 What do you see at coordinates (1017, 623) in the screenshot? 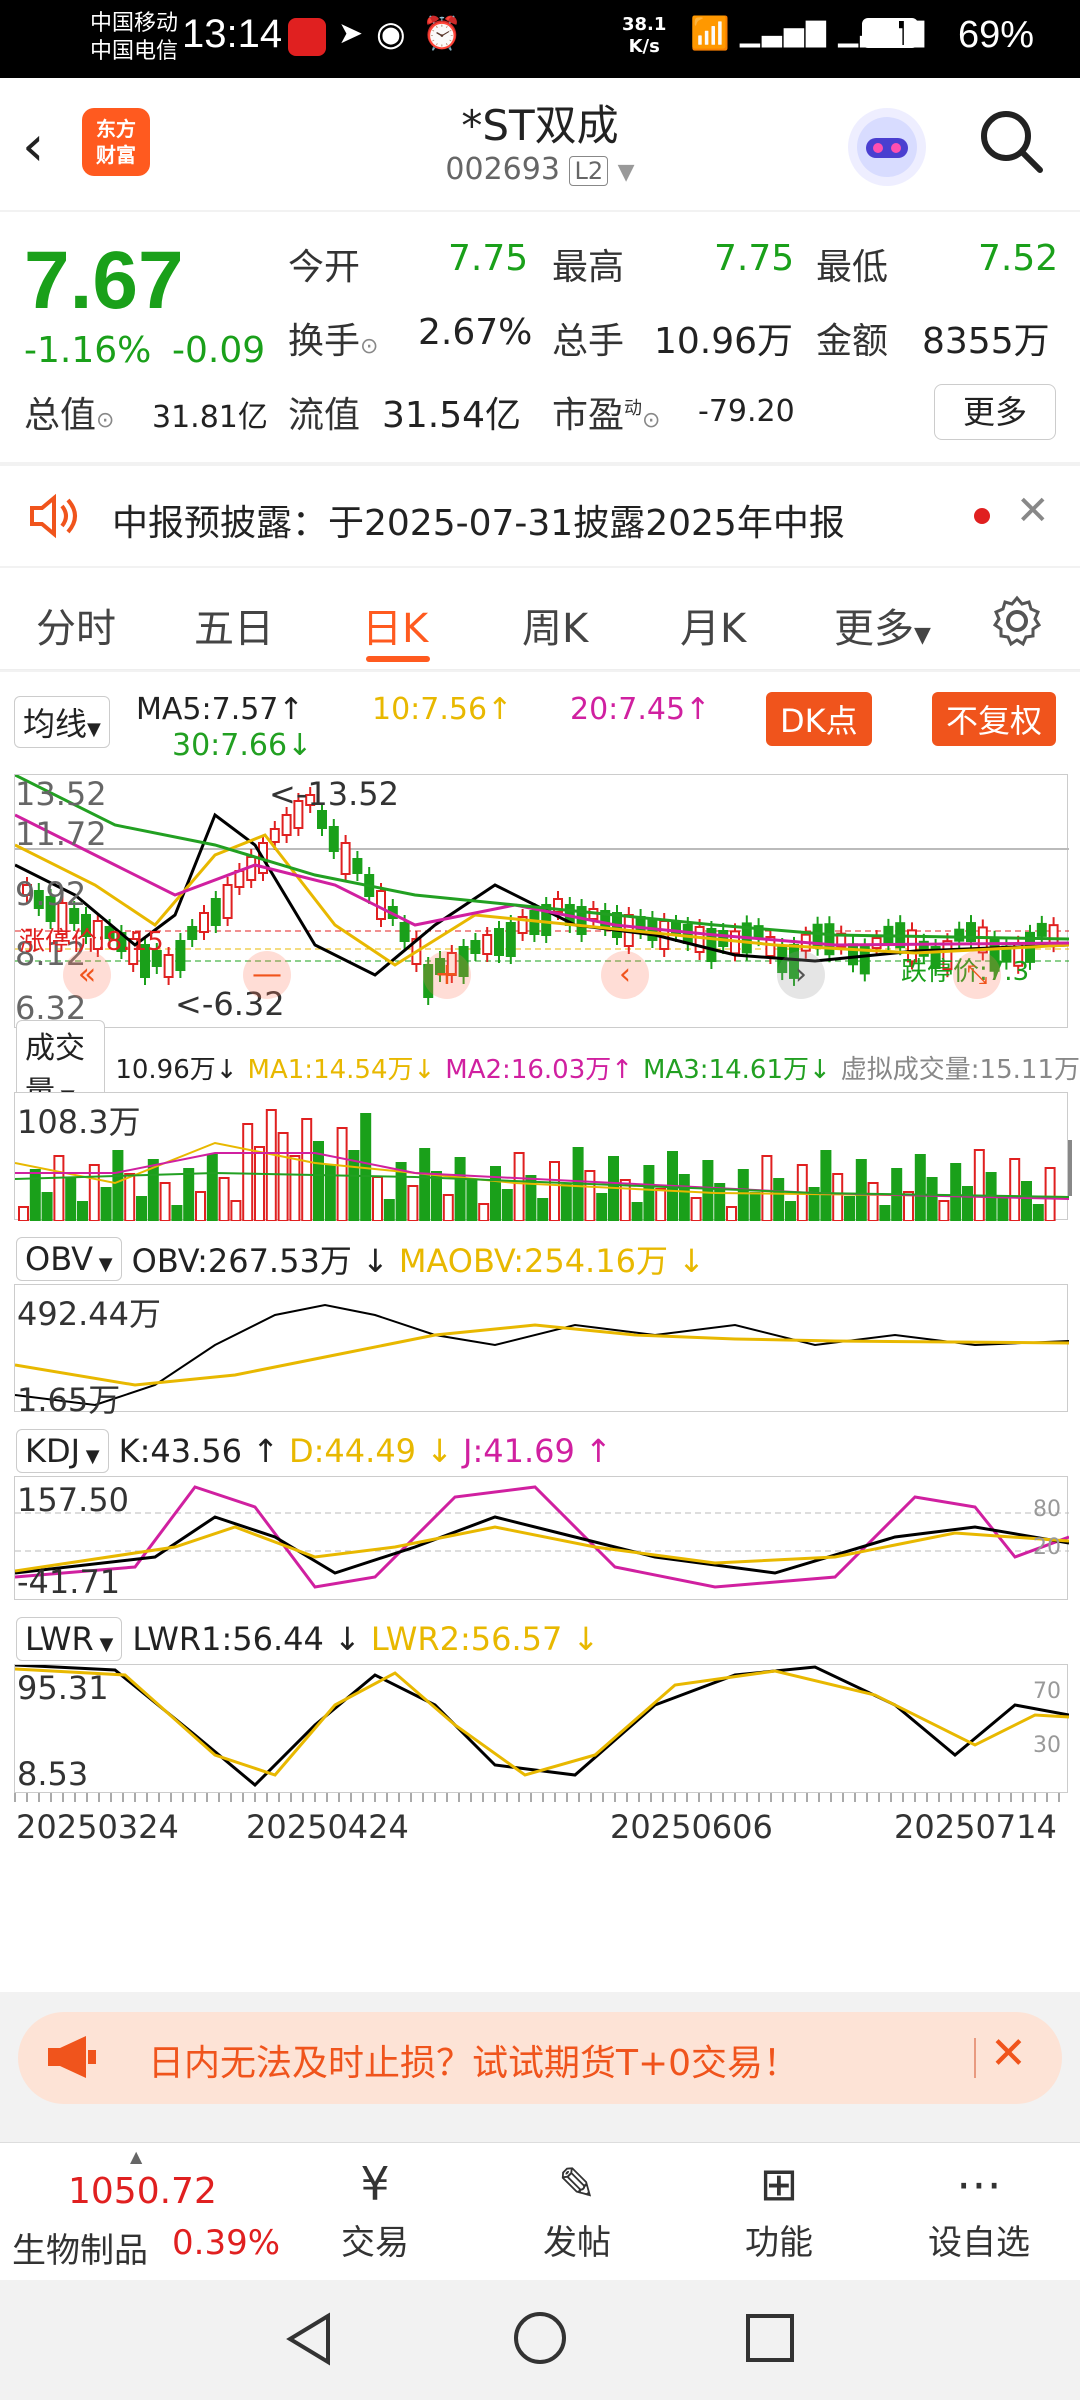
I see `gear-icon` at bounding box center [1017, 623].